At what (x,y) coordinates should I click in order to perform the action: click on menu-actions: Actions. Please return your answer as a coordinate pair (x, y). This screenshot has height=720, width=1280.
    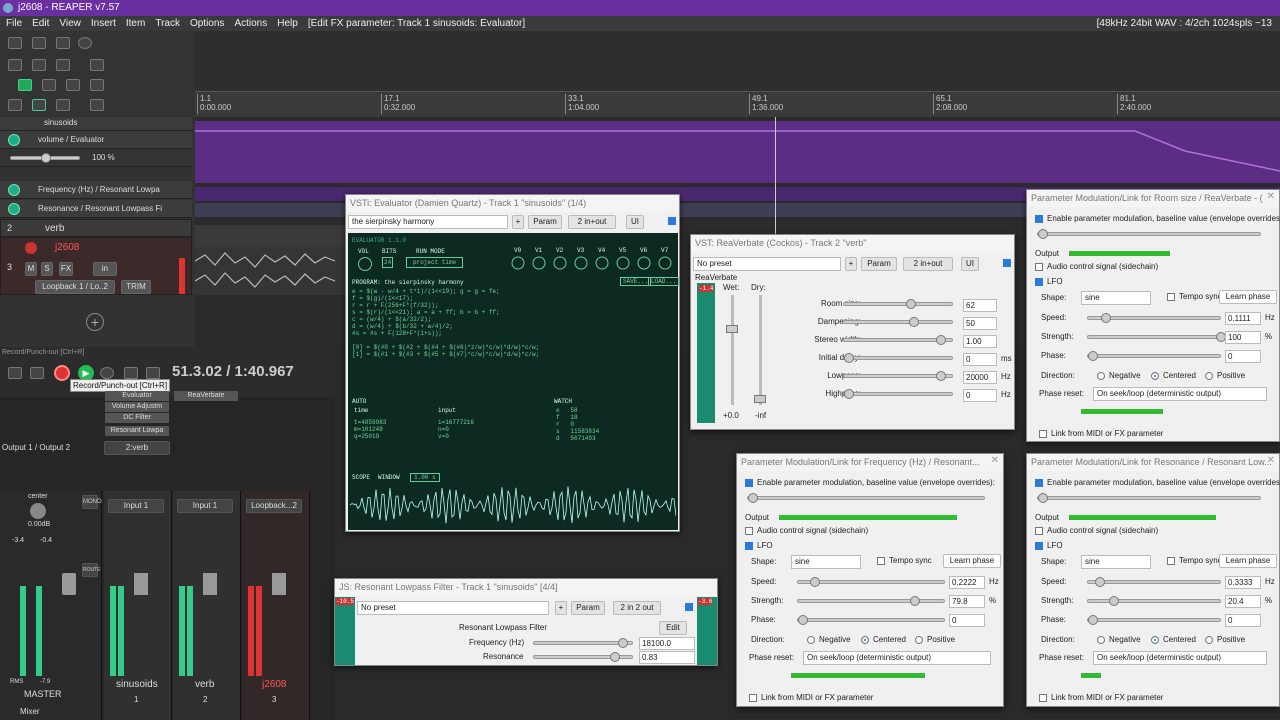
    Looking at the image, I should click on (250, 23).